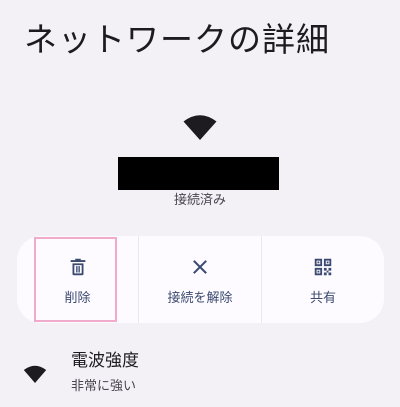 The image size is (400, 407). Describe the element at coordinates (323, 267) in the screenshot. I see `qr-code-icon` at that location.